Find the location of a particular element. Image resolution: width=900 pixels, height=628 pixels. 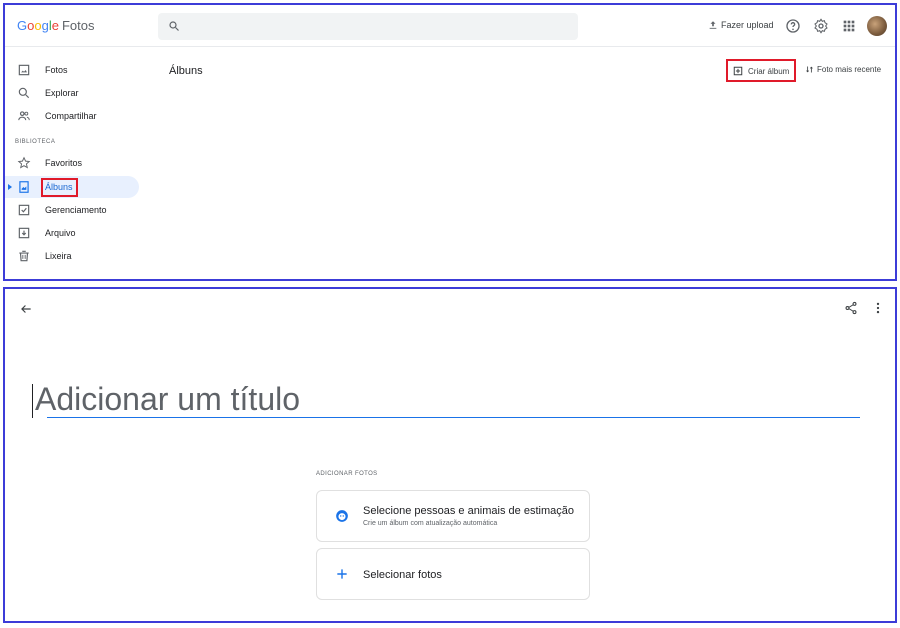

sidebar-item-explorar: Explorar is located at coordinates (72, 93).